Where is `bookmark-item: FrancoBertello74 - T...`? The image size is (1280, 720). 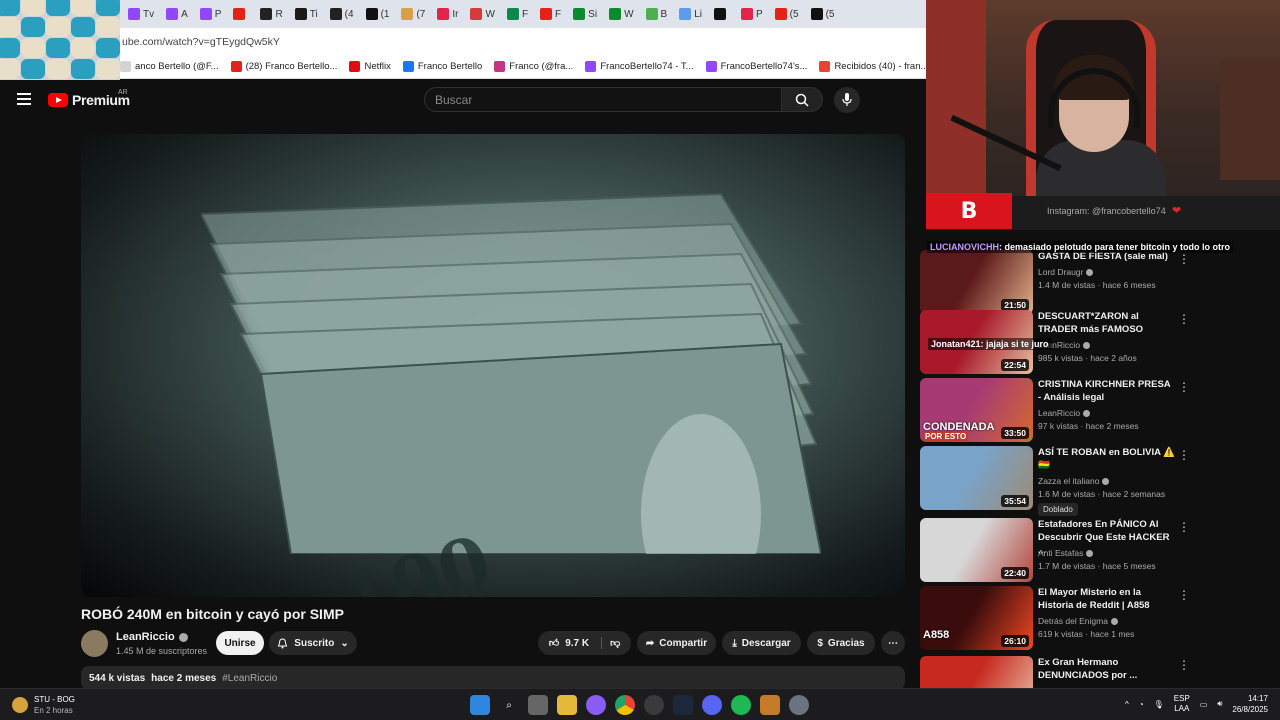
bookmark-item: FrancoBertello74 - T... is located at coordinates (639, 66).